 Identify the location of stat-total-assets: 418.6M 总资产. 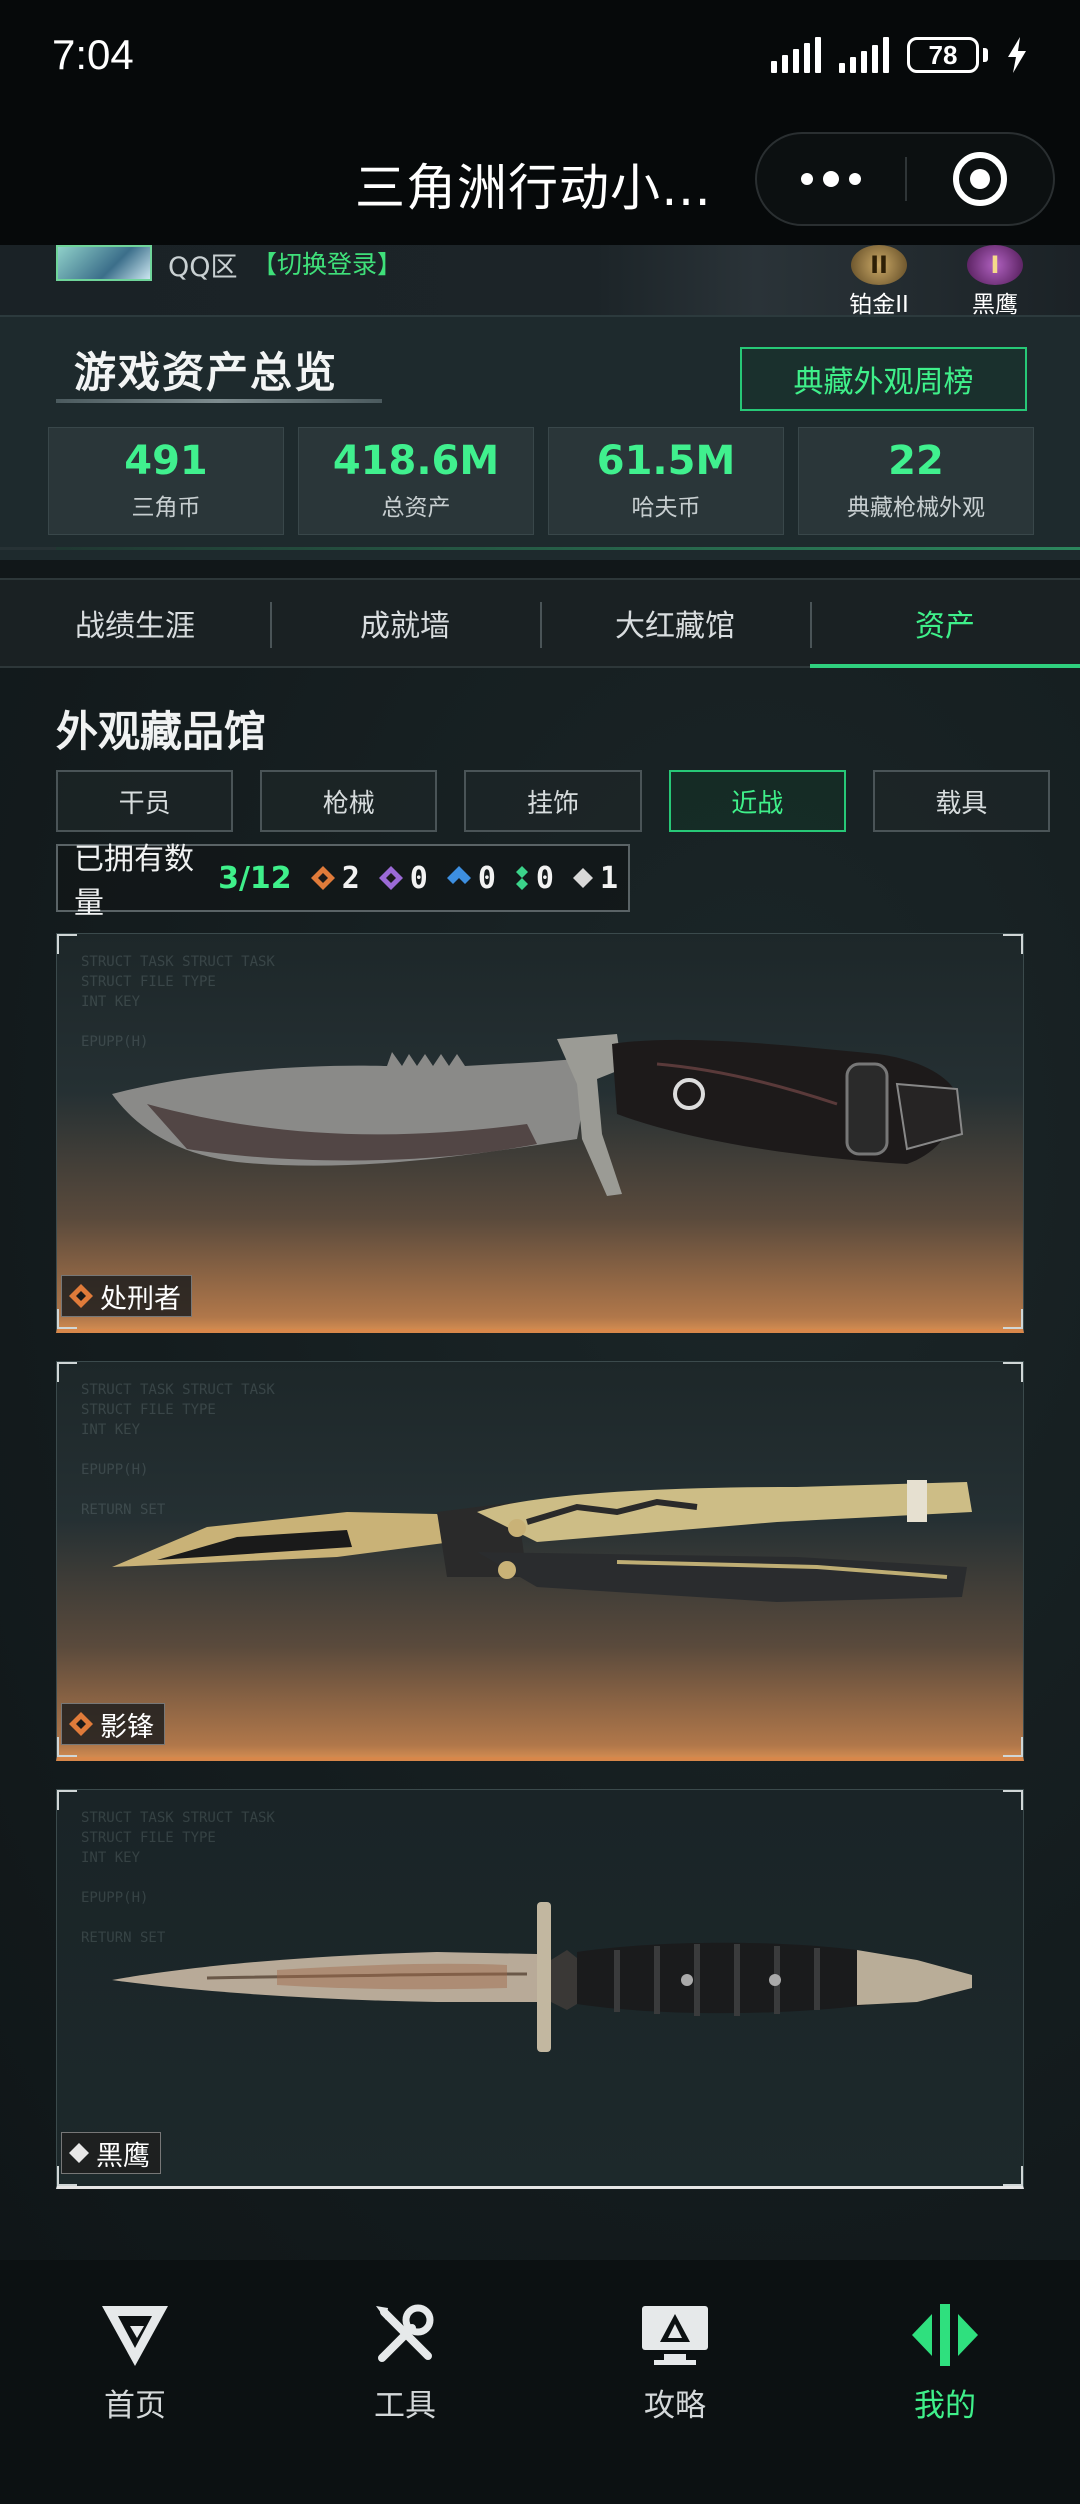
(416, 481).